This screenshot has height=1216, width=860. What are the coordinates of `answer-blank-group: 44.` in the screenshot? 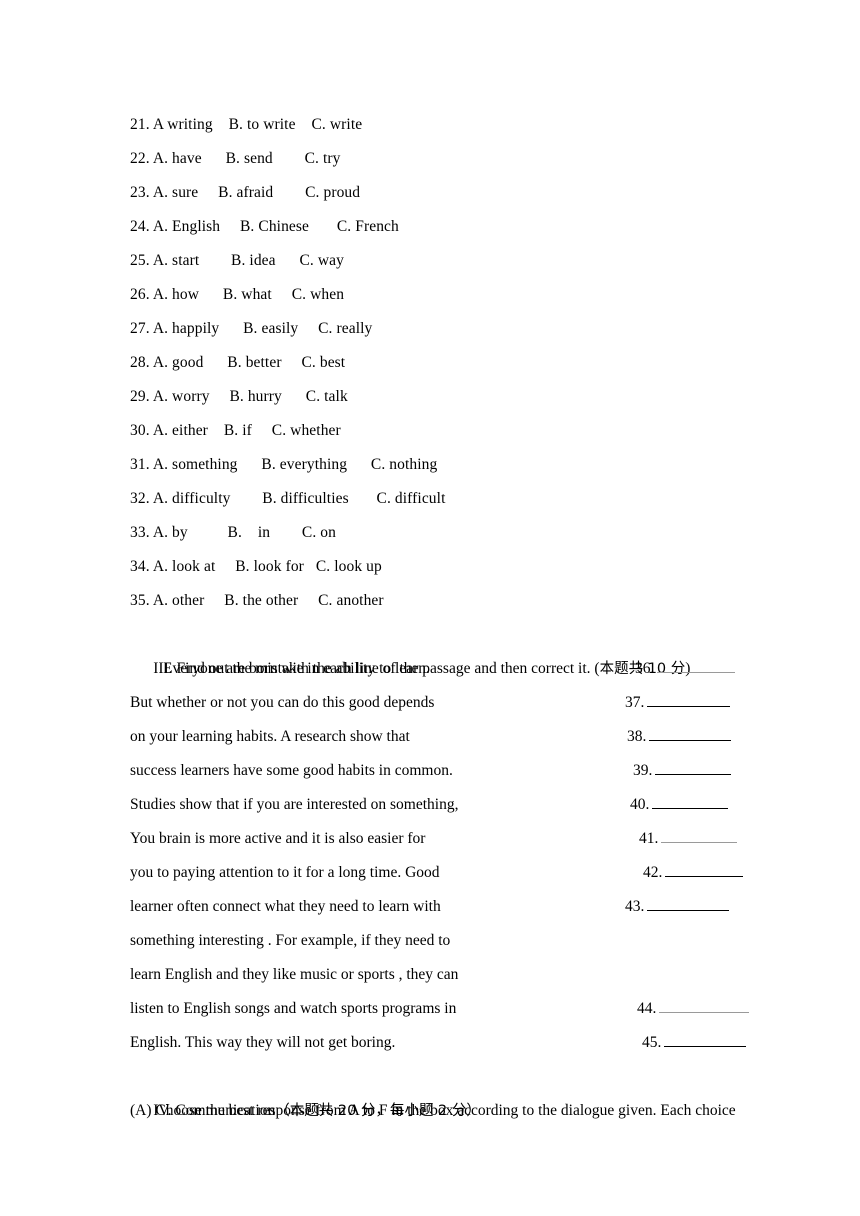 It's located at (693, 1009).